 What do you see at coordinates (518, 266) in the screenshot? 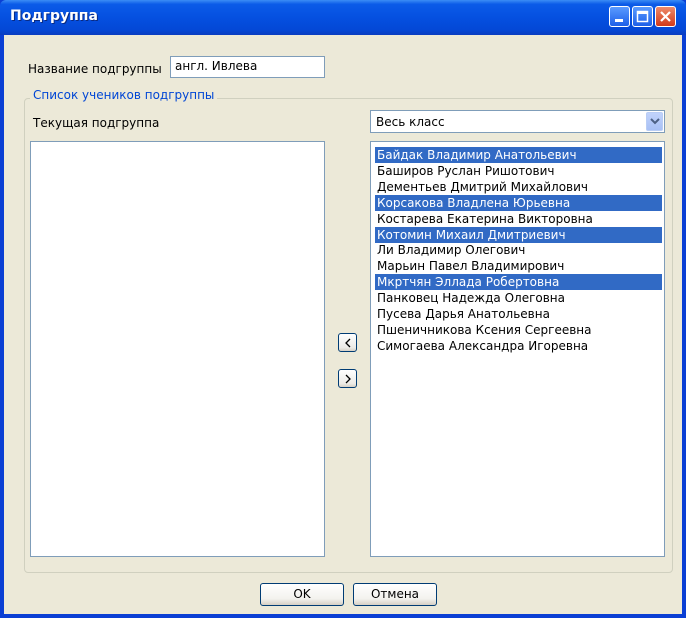
I see `list-item: Марьин Павел Владимирович` at bounding box center [518, 266].